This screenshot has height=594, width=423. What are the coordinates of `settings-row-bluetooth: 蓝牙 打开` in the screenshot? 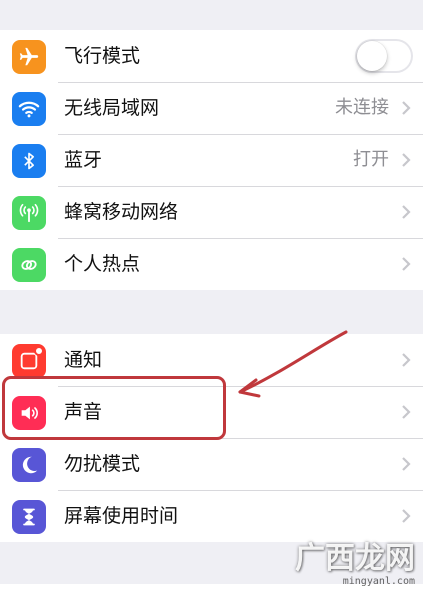 It's located at (211, 160).